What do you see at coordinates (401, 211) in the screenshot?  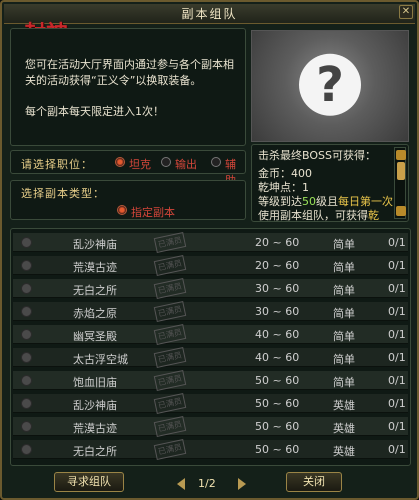 I see `scroll-down-arrow-icon` at bounding box center [401, 211].